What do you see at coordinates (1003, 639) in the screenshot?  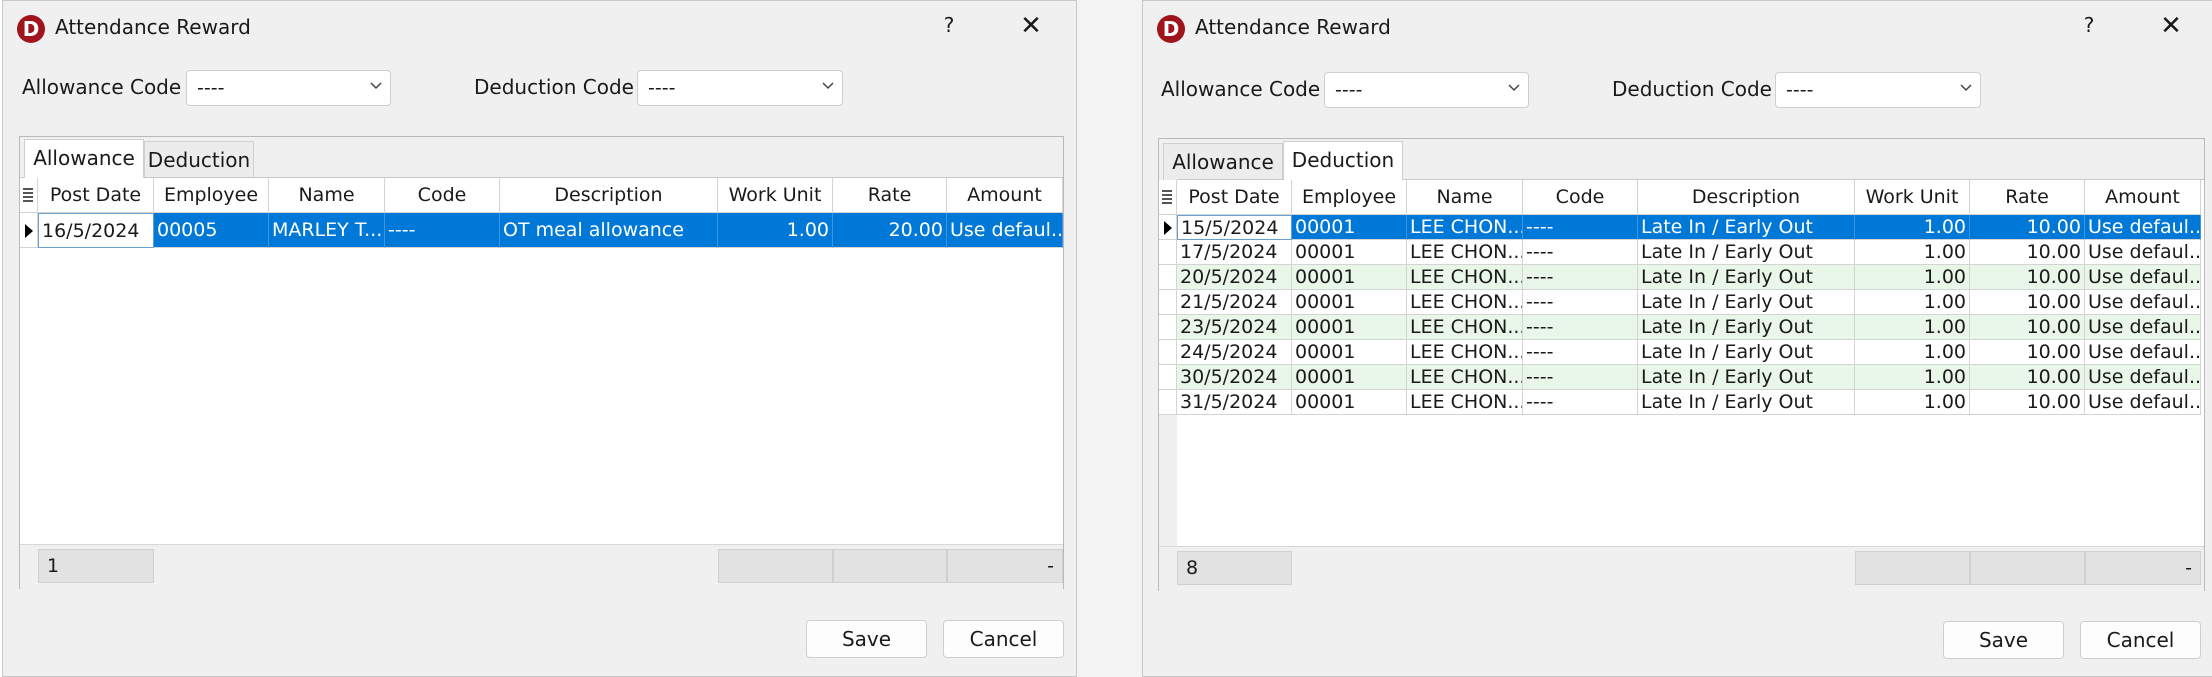 I see `cancel-button: Cancel` at bounding box center [1003, 639].